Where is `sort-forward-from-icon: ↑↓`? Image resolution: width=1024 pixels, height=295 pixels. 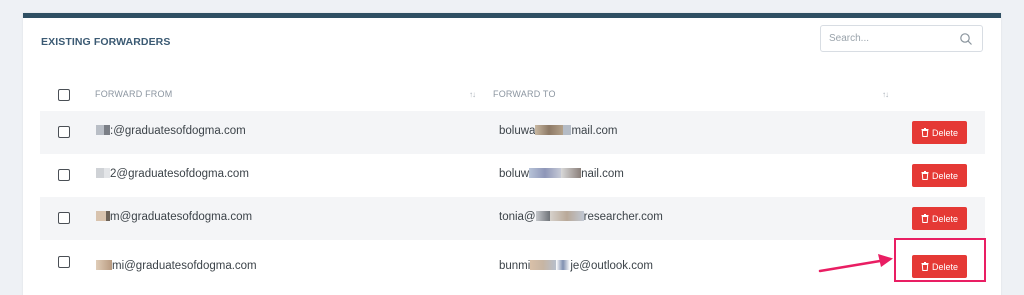 sort-forward-from-icon: ↑↓ is located at coordinates (472, 94).